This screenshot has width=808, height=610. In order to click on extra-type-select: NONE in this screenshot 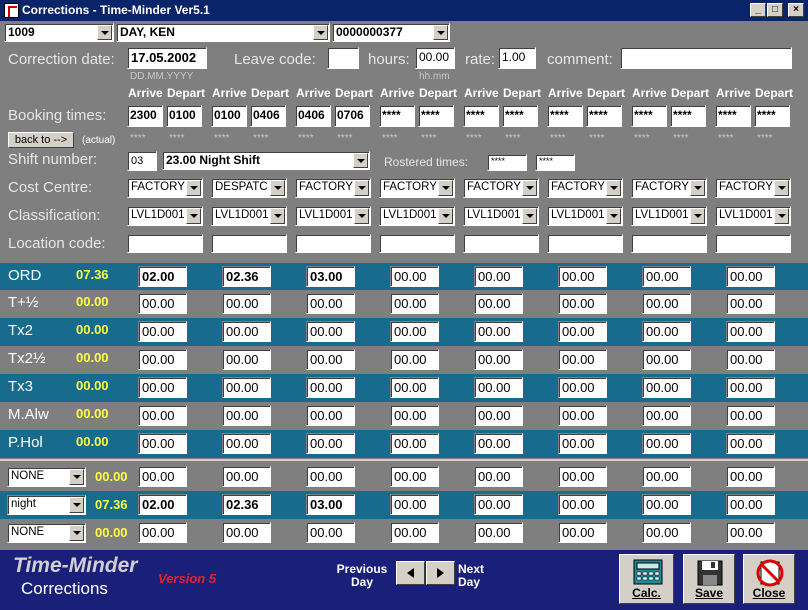, I will do `click(46, 533)`.